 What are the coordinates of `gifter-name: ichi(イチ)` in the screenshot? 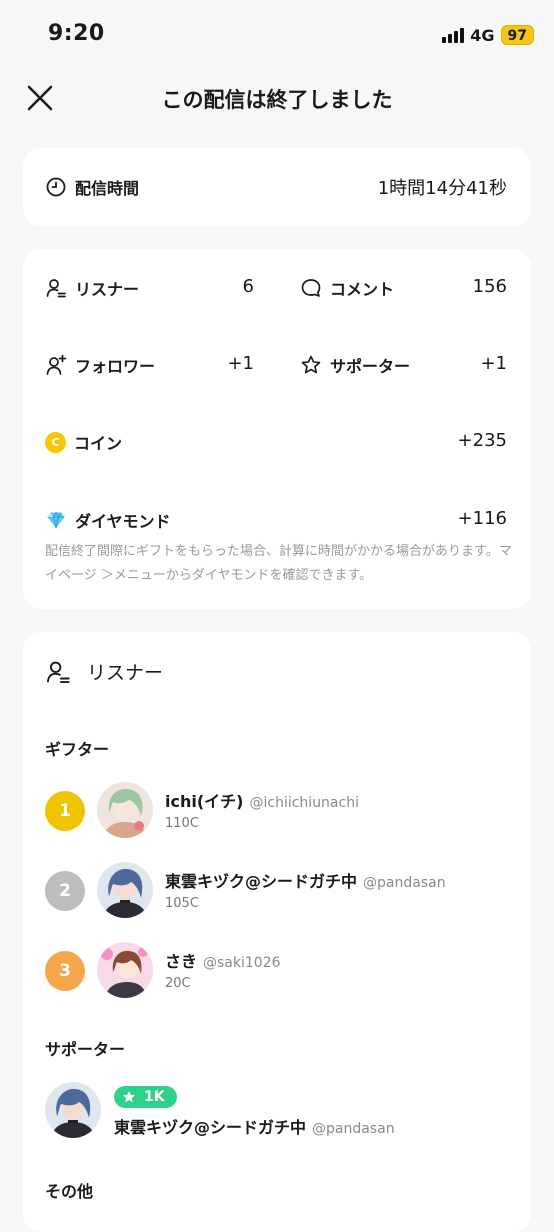 It's located at (204, 801).